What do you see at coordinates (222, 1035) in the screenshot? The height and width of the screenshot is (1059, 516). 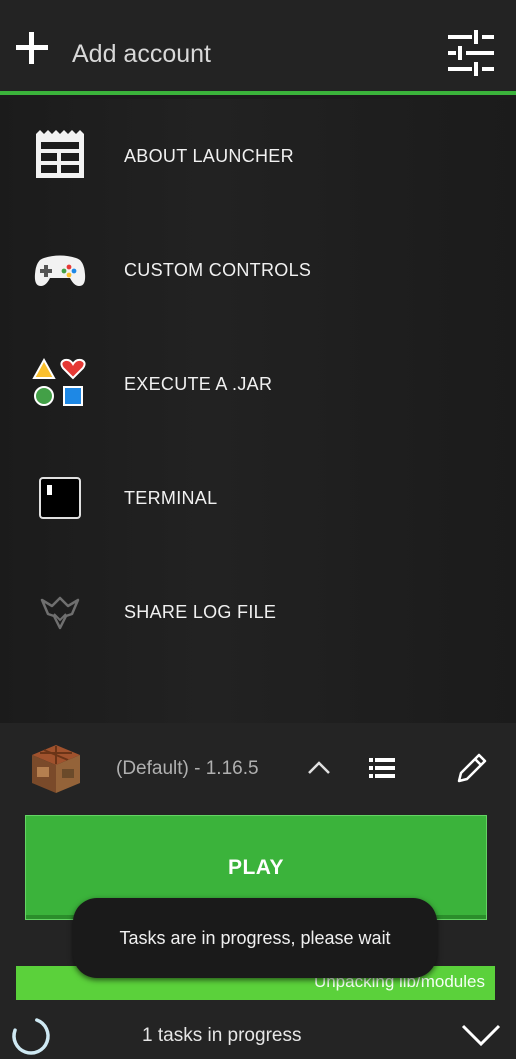 I see `tasks-status-label: 1 tasks in progress` at bounding box center [222, 1035].